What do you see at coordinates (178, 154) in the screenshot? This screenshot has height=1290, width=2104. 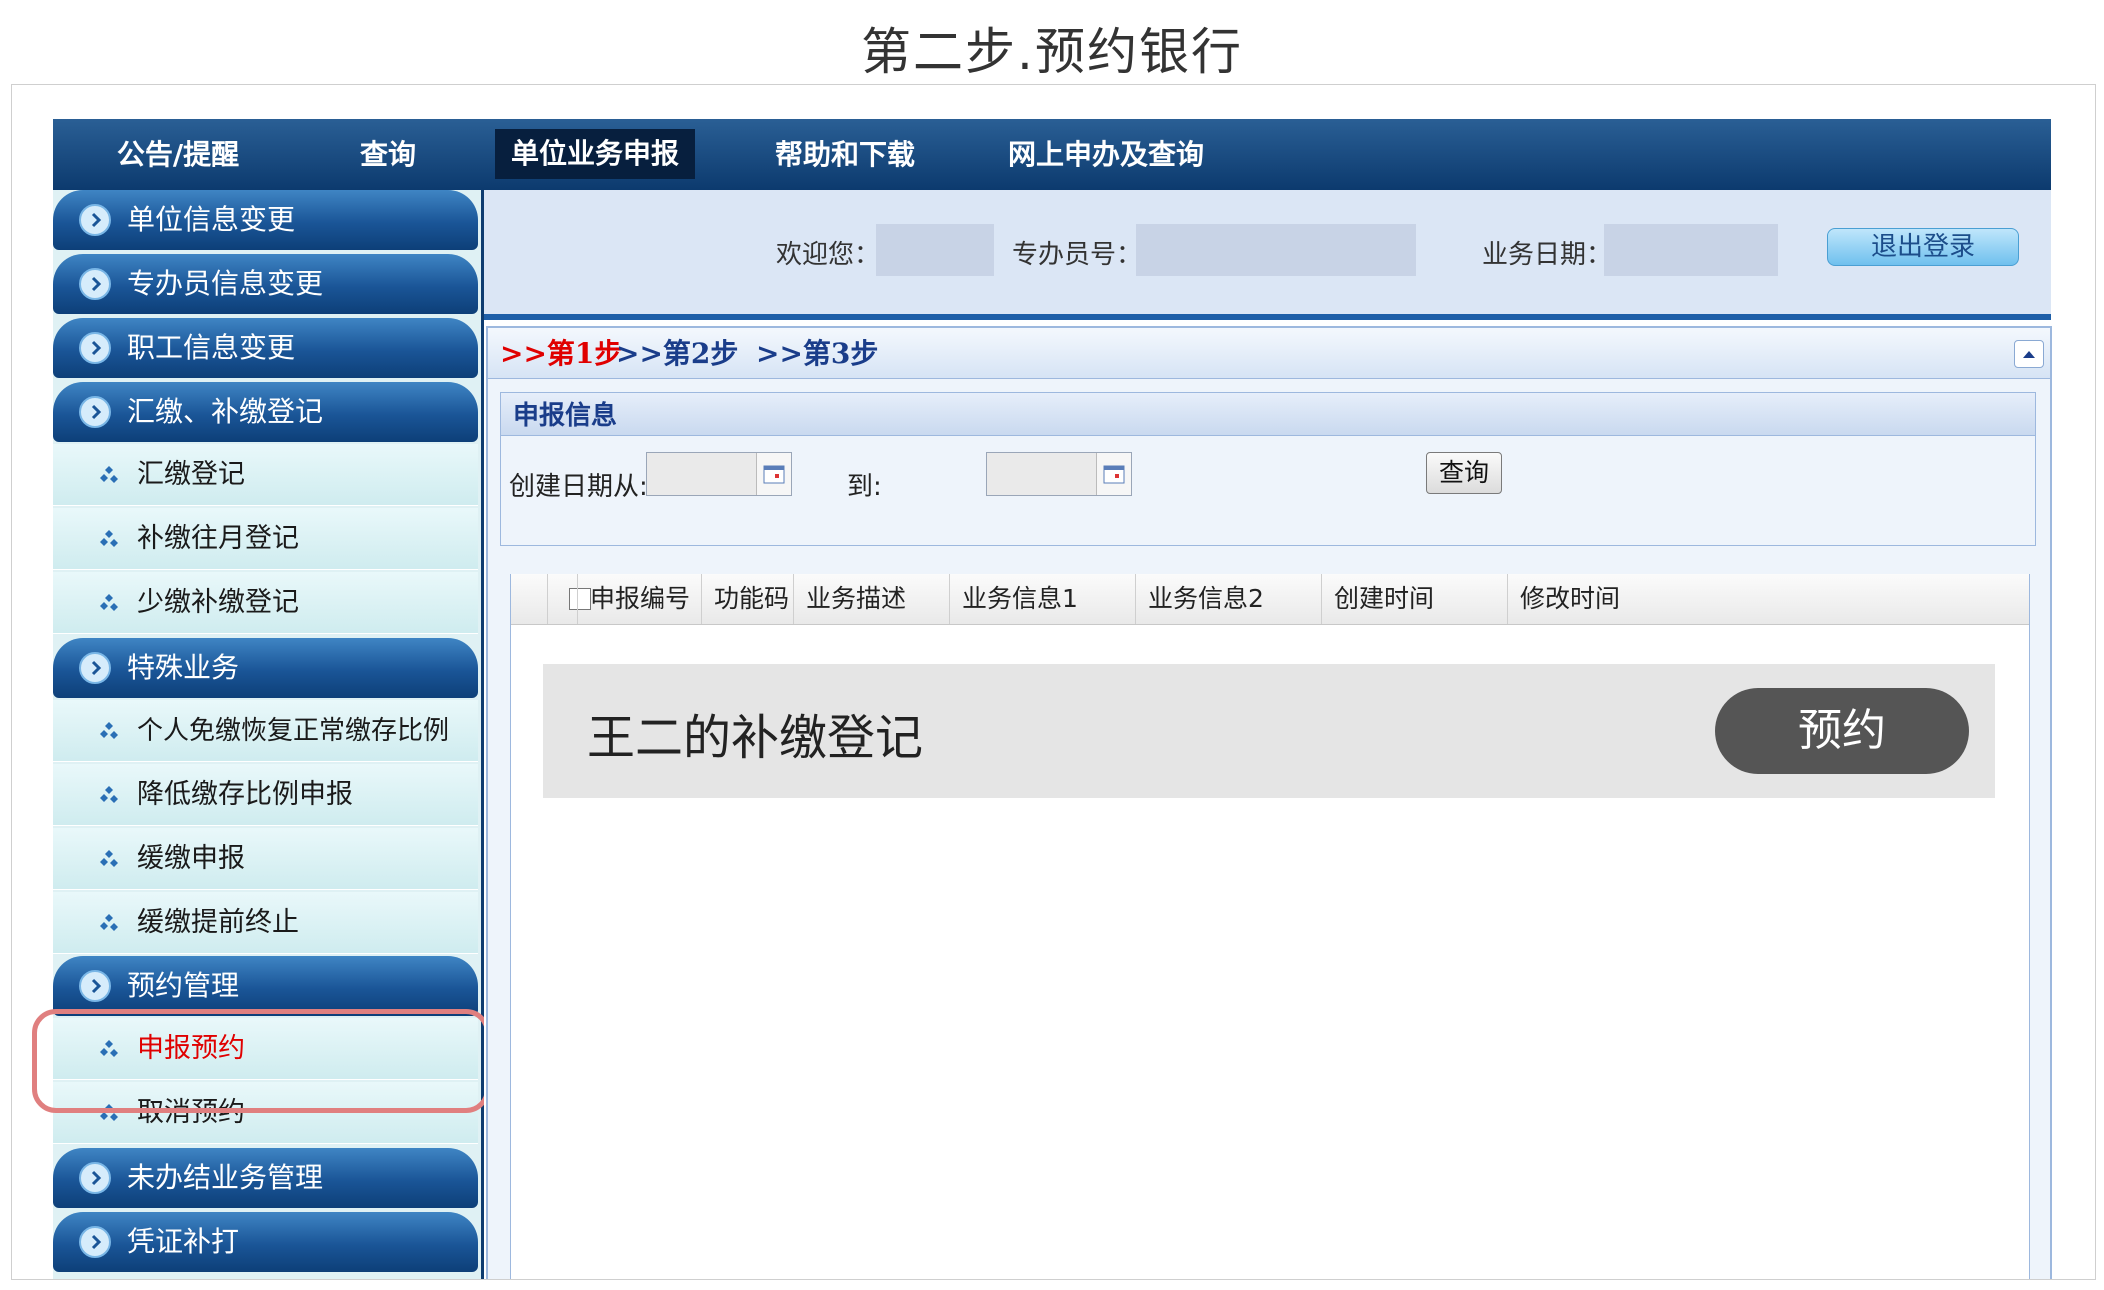 I see `nav-item-announcements: 公告/提醒` at bounding box center [178, 154].